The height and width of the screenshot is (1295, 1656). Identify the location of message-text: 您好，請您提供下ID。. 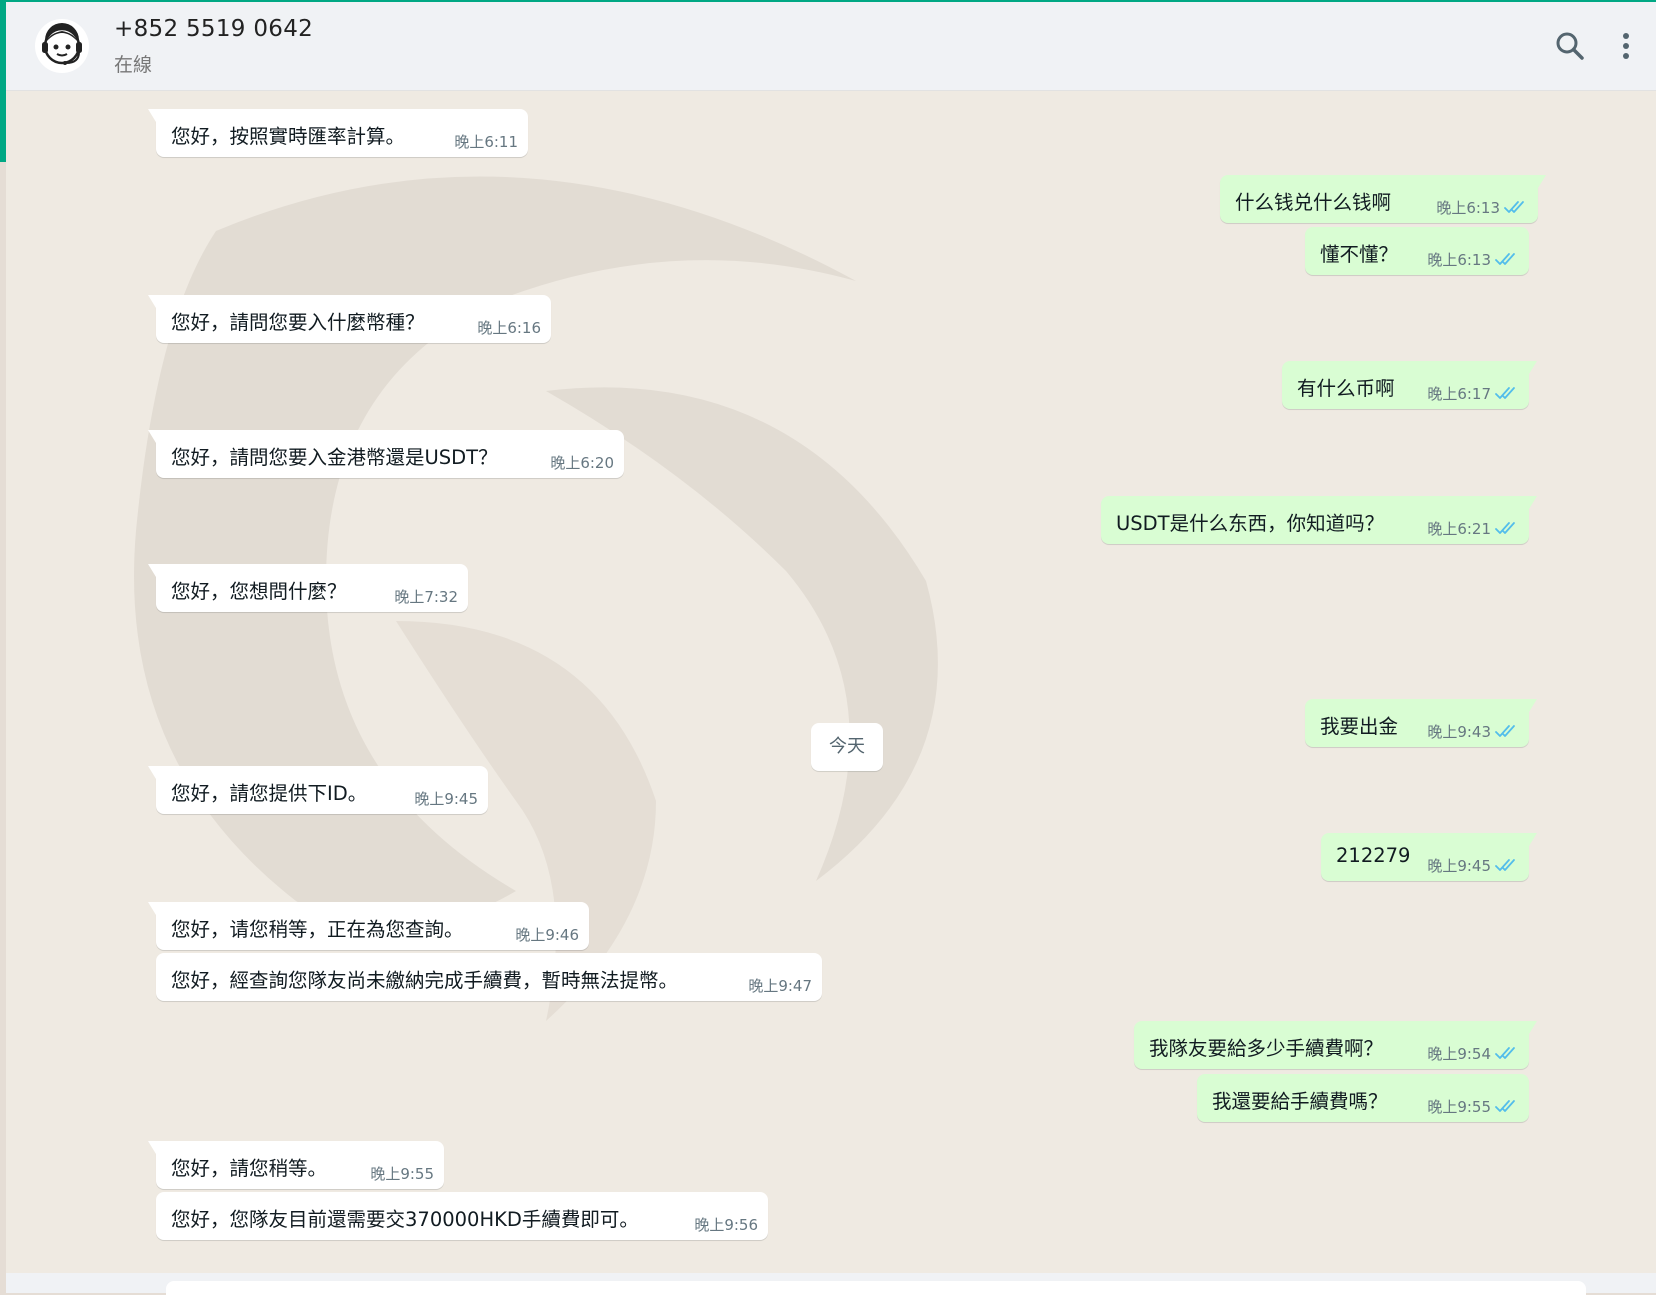
(269, 793).